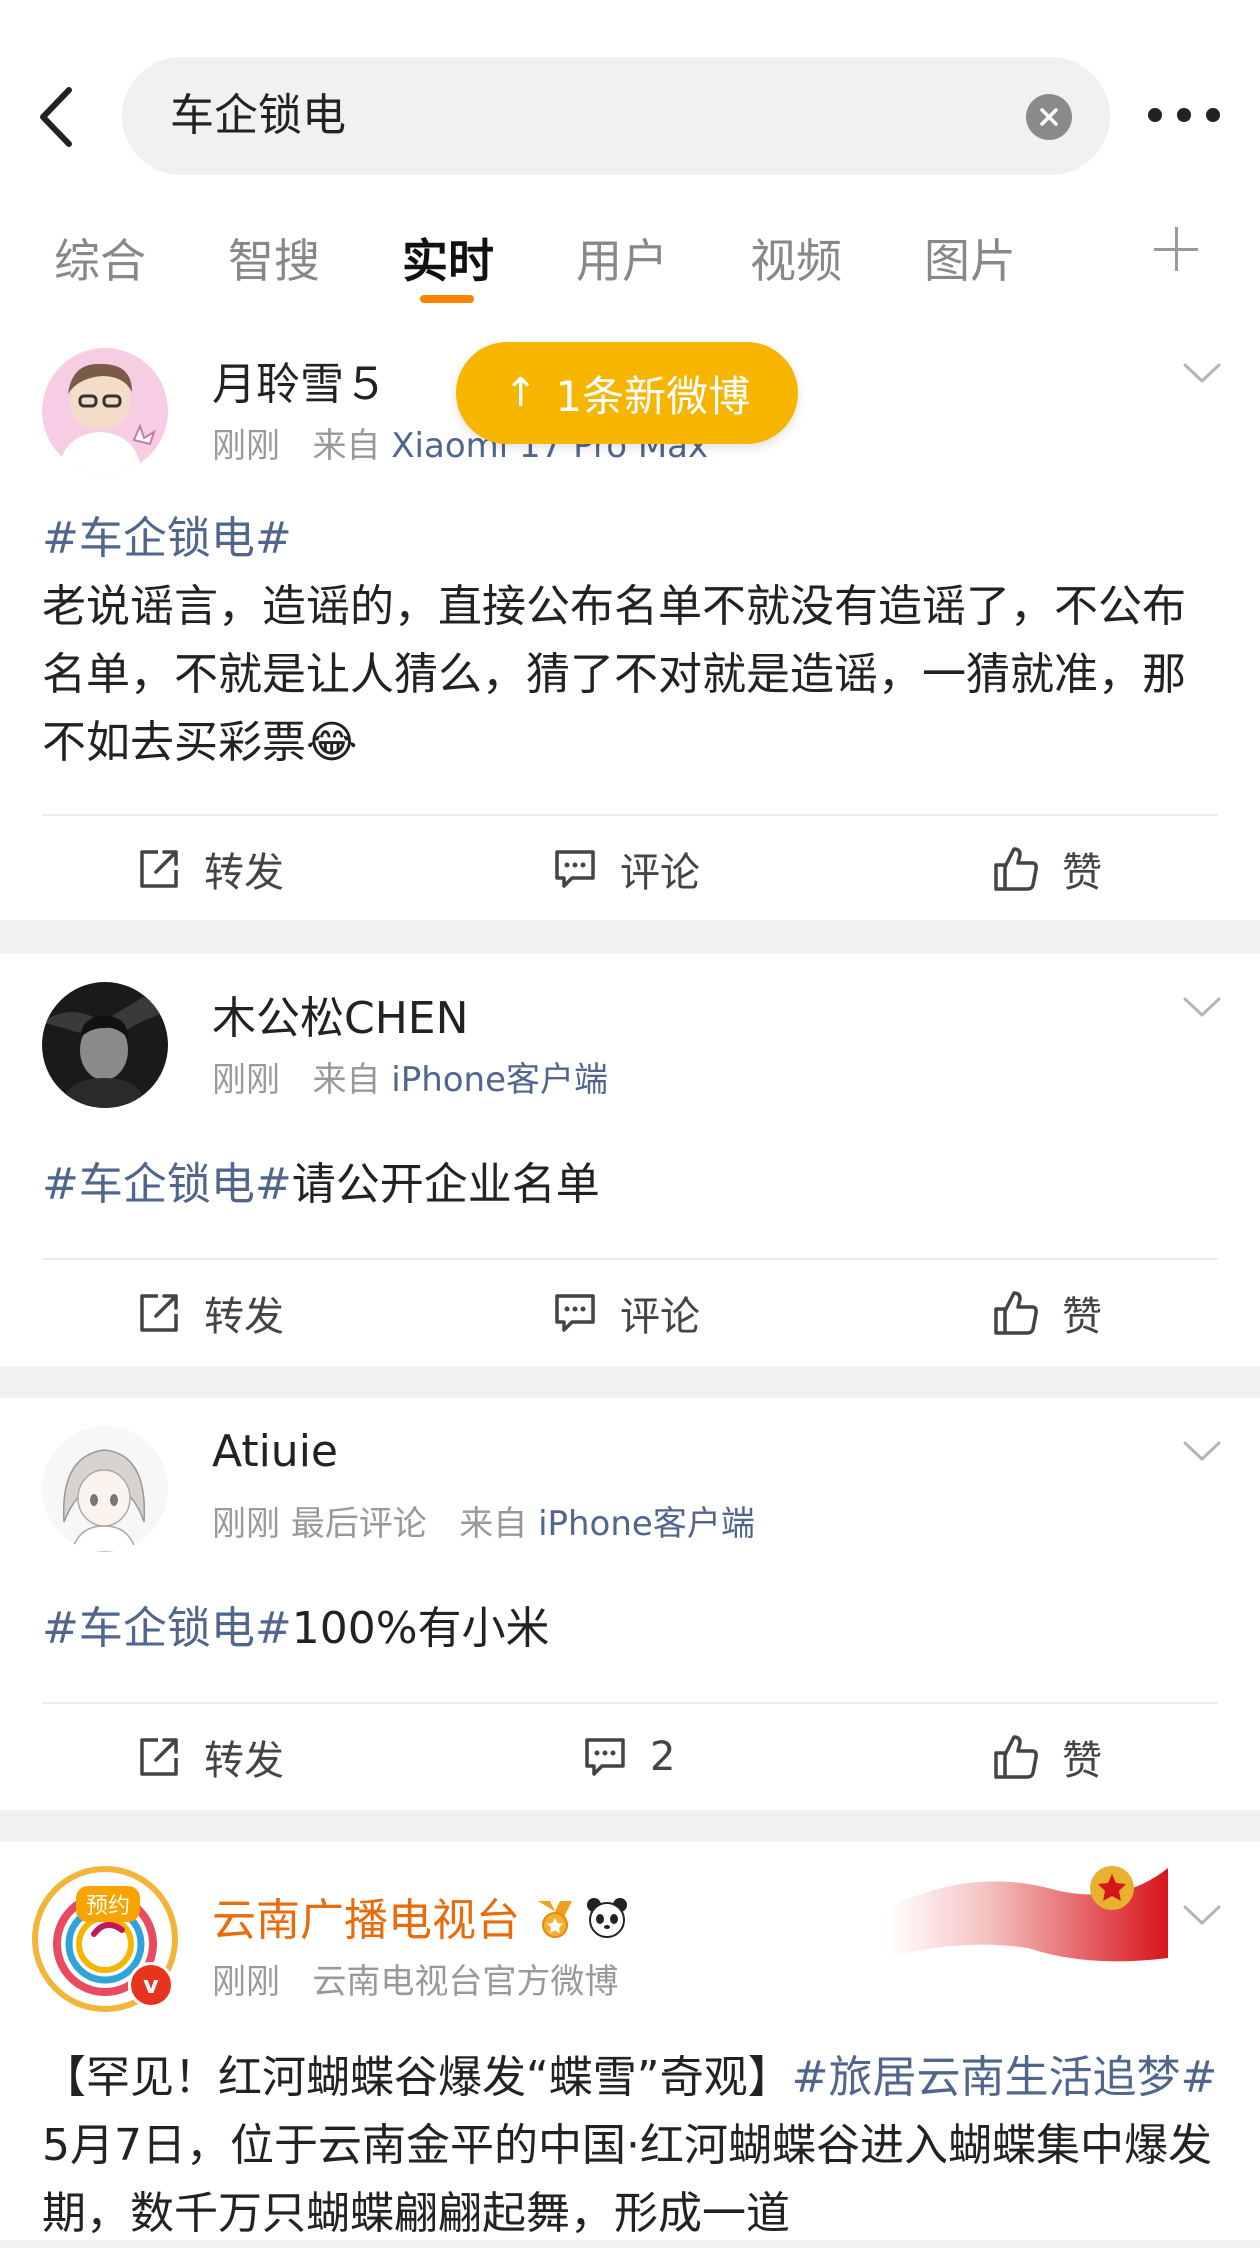 The height and width of the screenshot is (2248, 1260). I want to click on post-actions: 转发 2 赞, so click(630, 1757).